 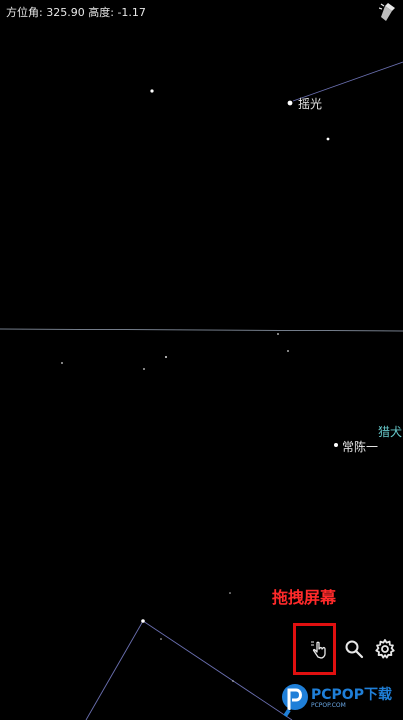 I want to click on constellation-label-liequan: 猎犬, so click(x=390, y=432).